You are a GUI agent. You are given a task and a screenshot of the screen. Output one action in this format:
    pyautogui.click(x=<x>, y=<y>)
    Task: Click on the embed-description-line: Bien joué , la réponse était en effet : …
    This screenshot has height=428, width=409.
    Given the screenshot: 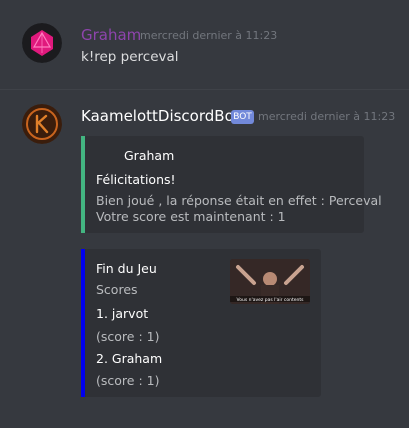 What is the action you would take?
    pyautogui.click(x=239, y=200)
    